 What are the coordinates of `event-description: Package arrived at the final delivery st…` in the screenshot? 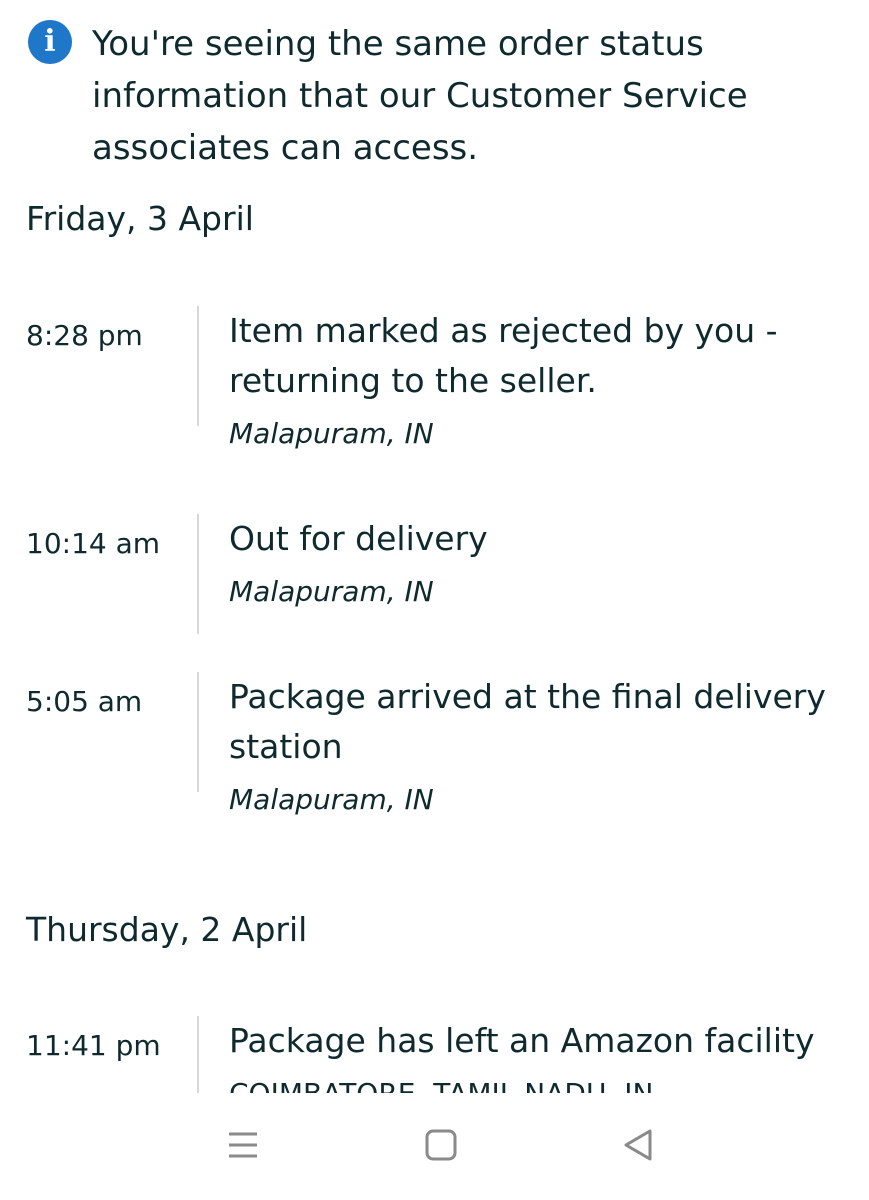 It's located at (539, 746).